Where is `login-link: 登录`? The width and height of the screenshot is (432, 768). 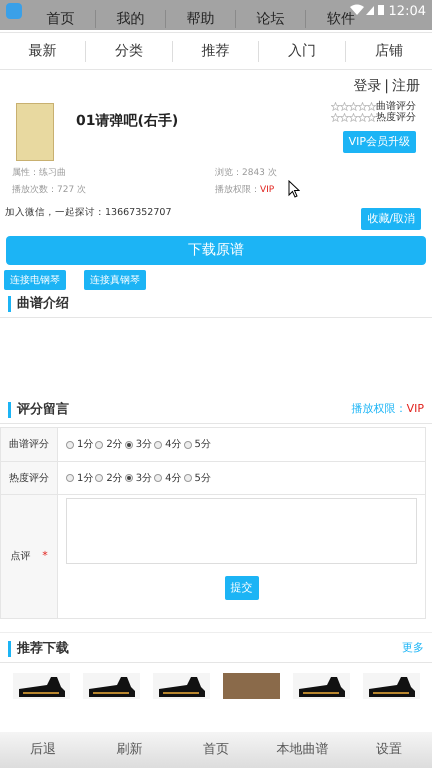 login-link: 登录 is located at coordinates (367, 86).